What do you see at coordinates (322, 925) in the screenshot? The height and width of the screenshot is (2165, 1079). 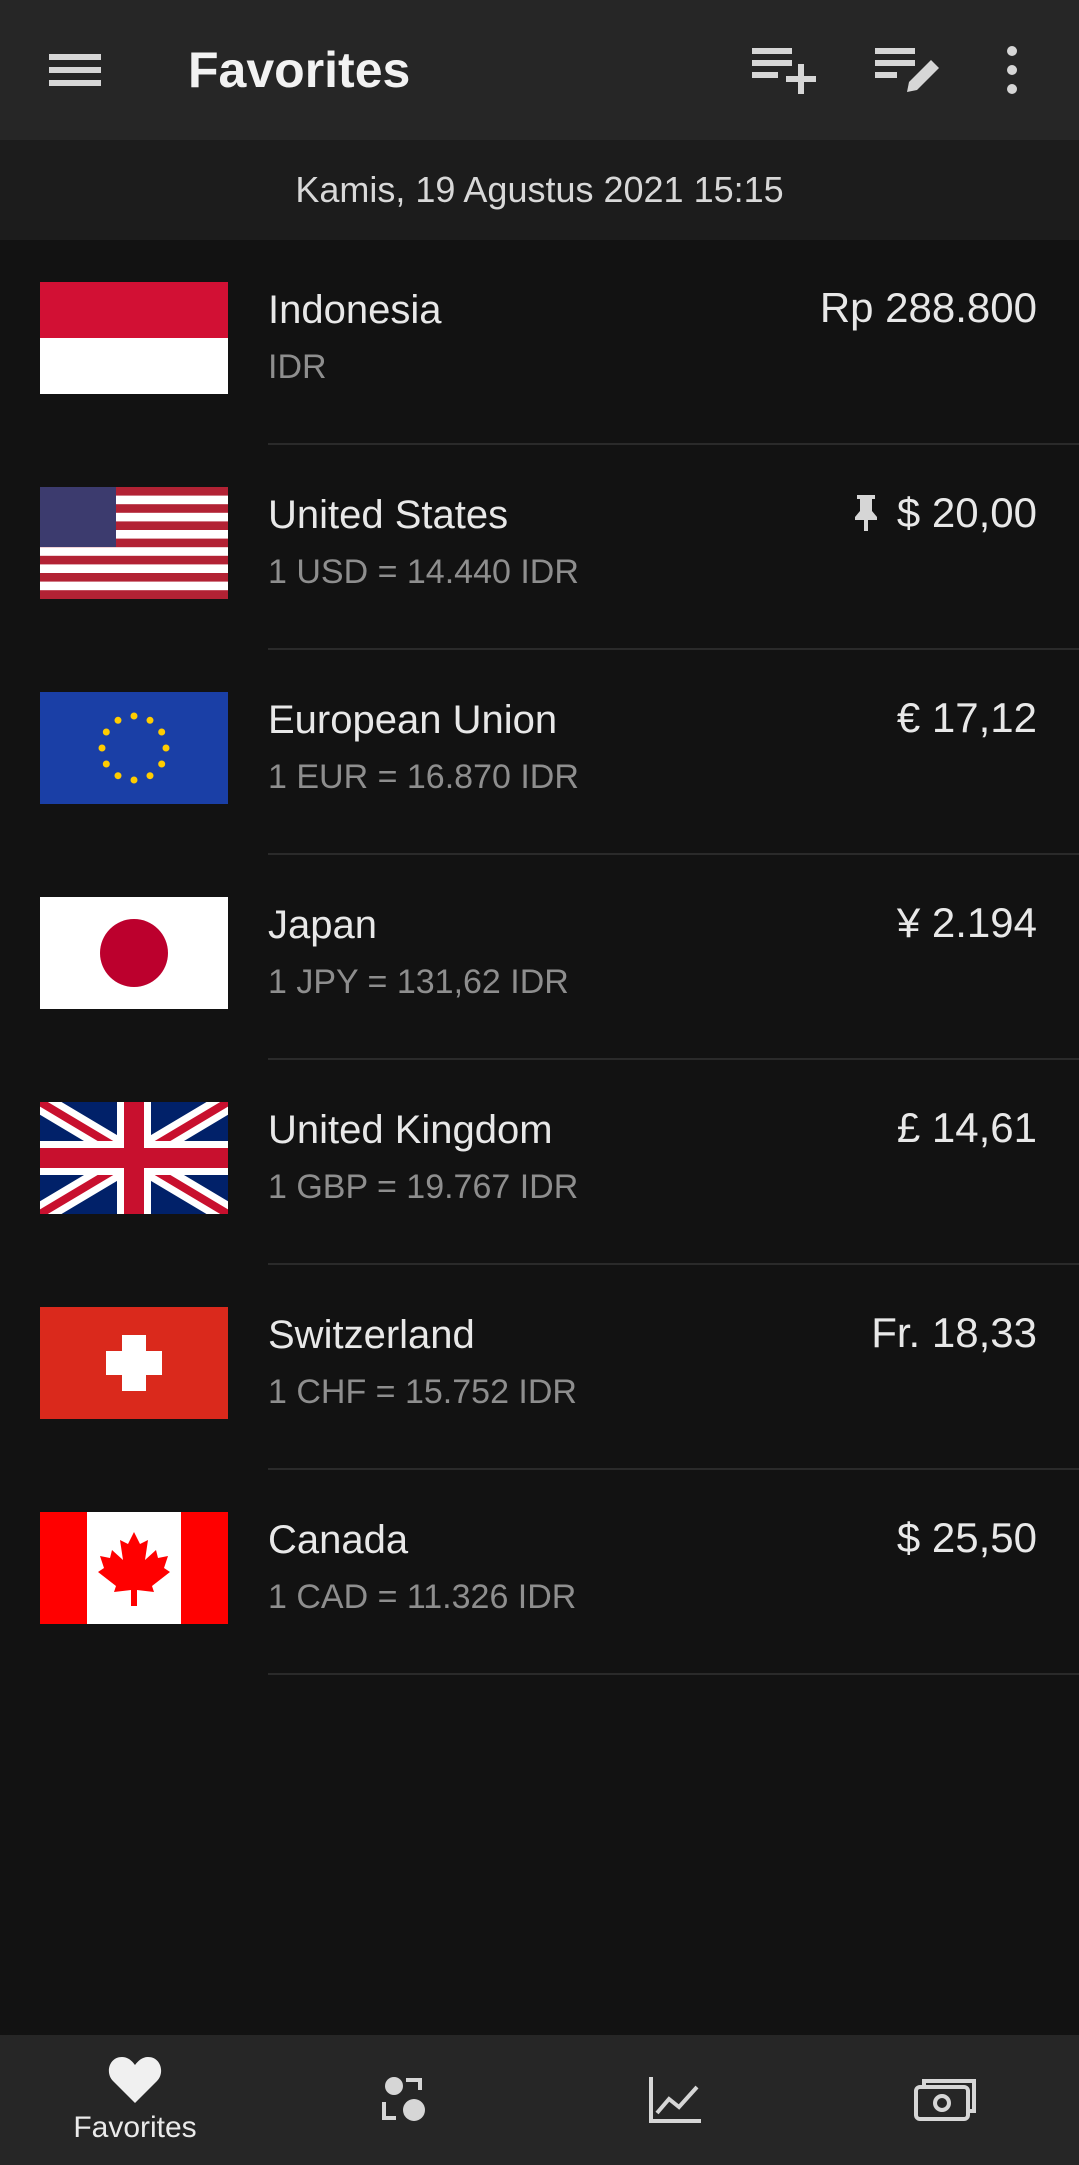 I see `country-name: Japan` at bounding box center [322, 925].